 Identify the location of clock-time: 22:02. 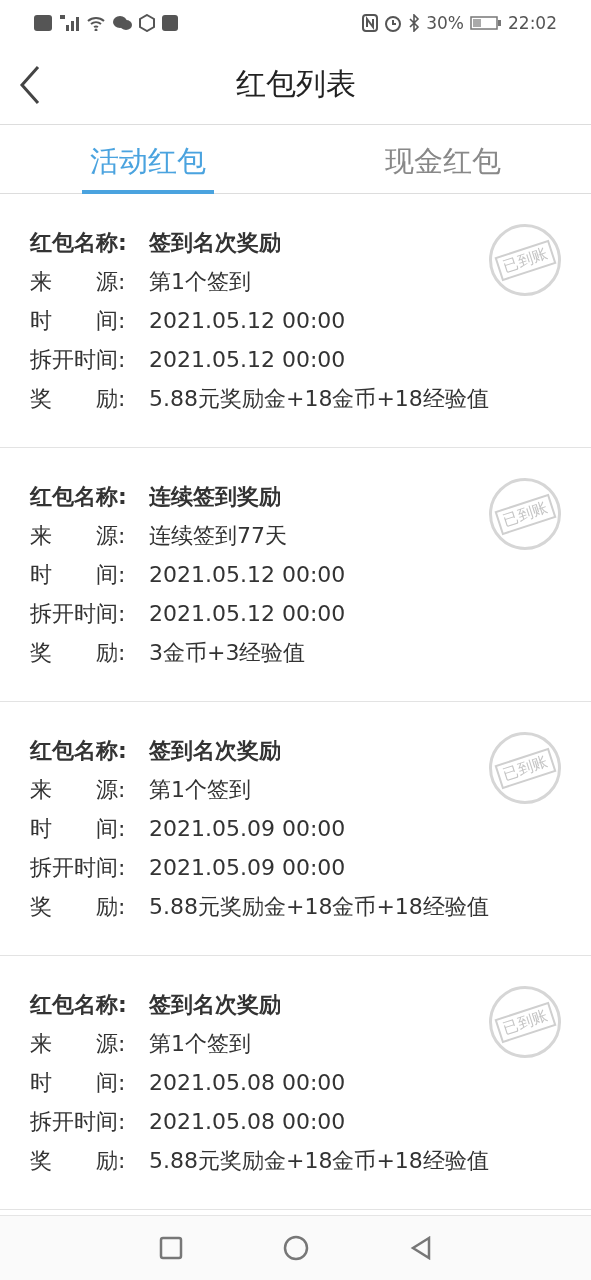
(532, 22).